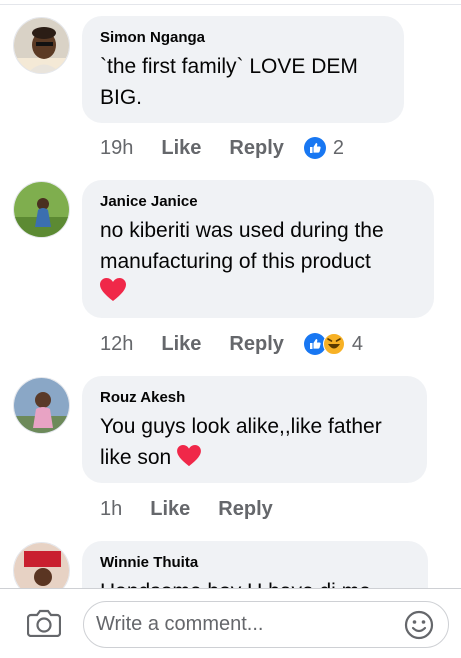  I want to click on reaction-count: 2, so click(338, 147).